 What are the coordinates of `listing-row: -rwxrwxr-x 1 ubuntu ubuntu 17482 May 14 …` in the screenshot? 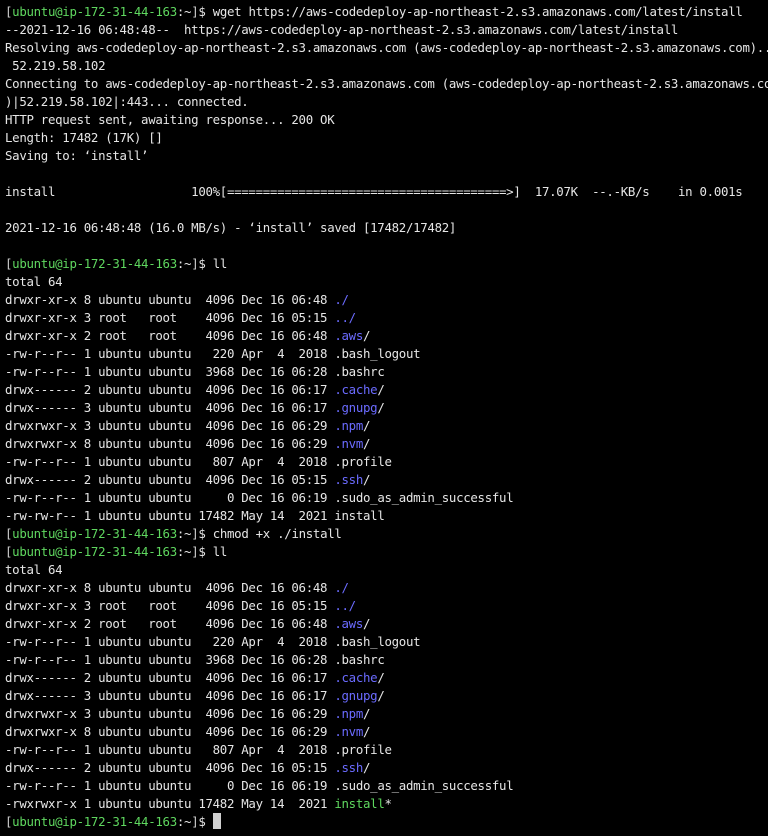 It's located at (386, 804).